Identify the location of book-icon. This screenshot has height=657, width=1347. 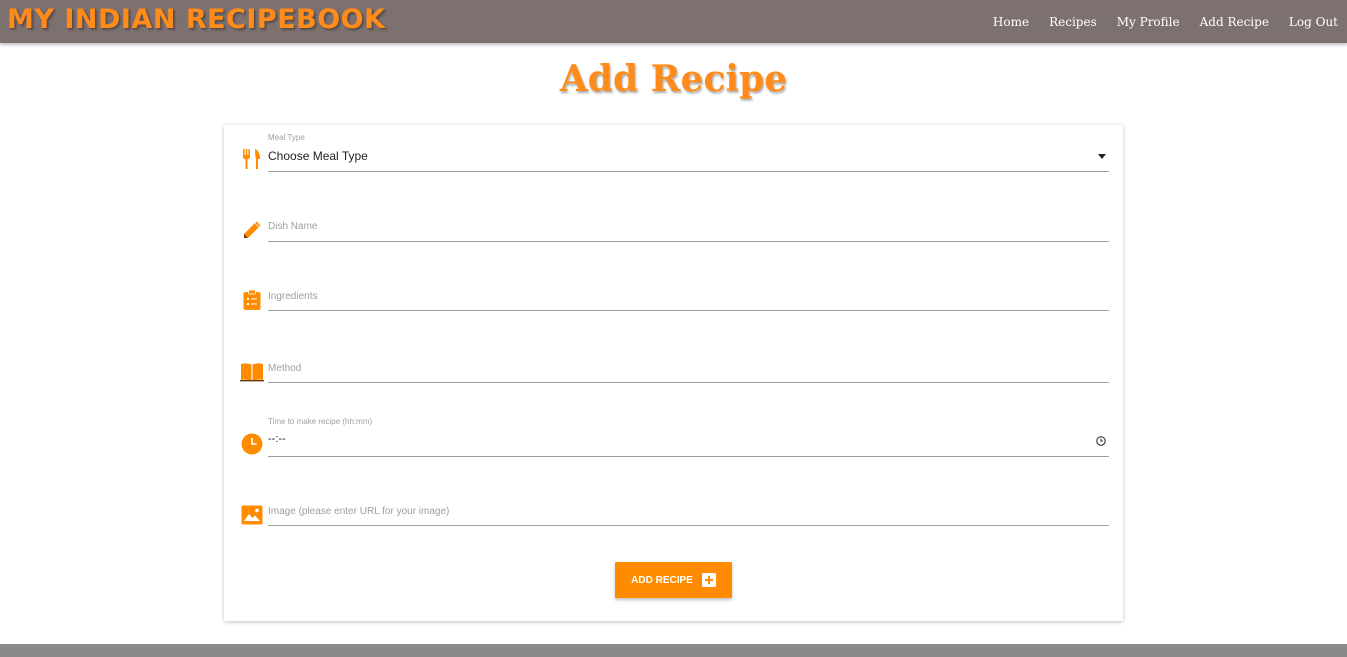
(252, 372).